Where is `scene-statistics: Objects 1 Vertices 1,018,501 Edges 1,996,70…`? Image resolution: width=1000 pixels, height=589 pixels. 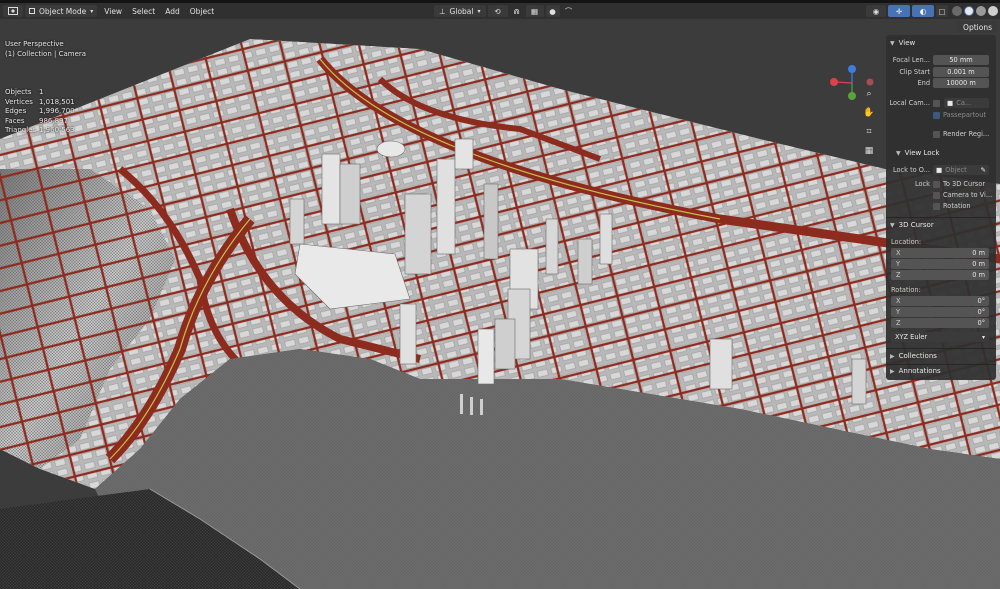 scene-statistics: Objects 1 Vertices 1,018,501 Edges 1,996,70… is located at coordinates (40, 112).